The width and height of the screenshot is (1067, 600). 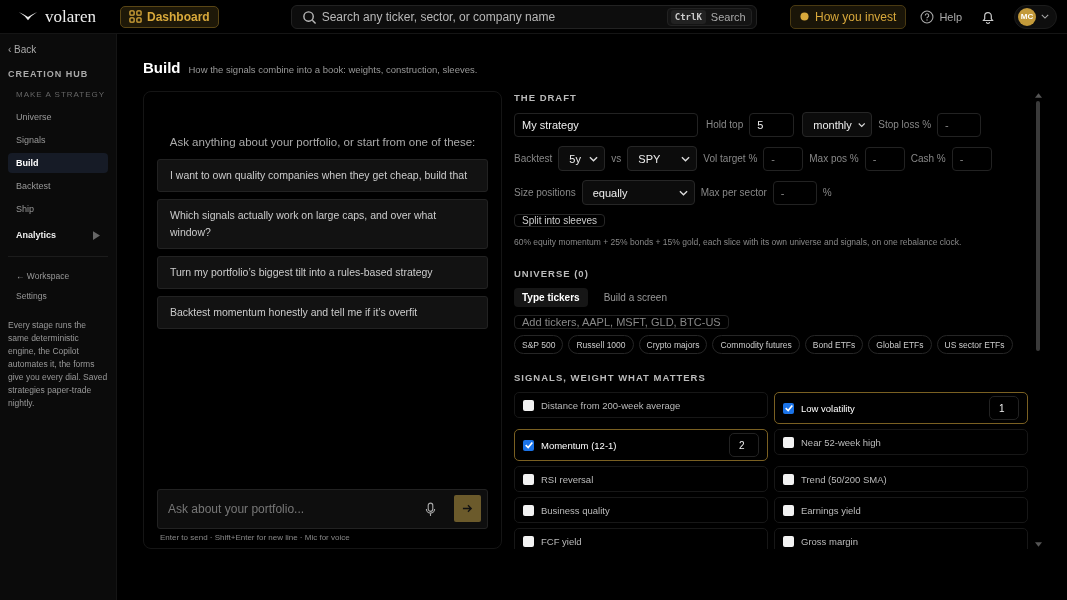 I want to click on section-heading: THE DRAFT, so click(x=545, y=97).